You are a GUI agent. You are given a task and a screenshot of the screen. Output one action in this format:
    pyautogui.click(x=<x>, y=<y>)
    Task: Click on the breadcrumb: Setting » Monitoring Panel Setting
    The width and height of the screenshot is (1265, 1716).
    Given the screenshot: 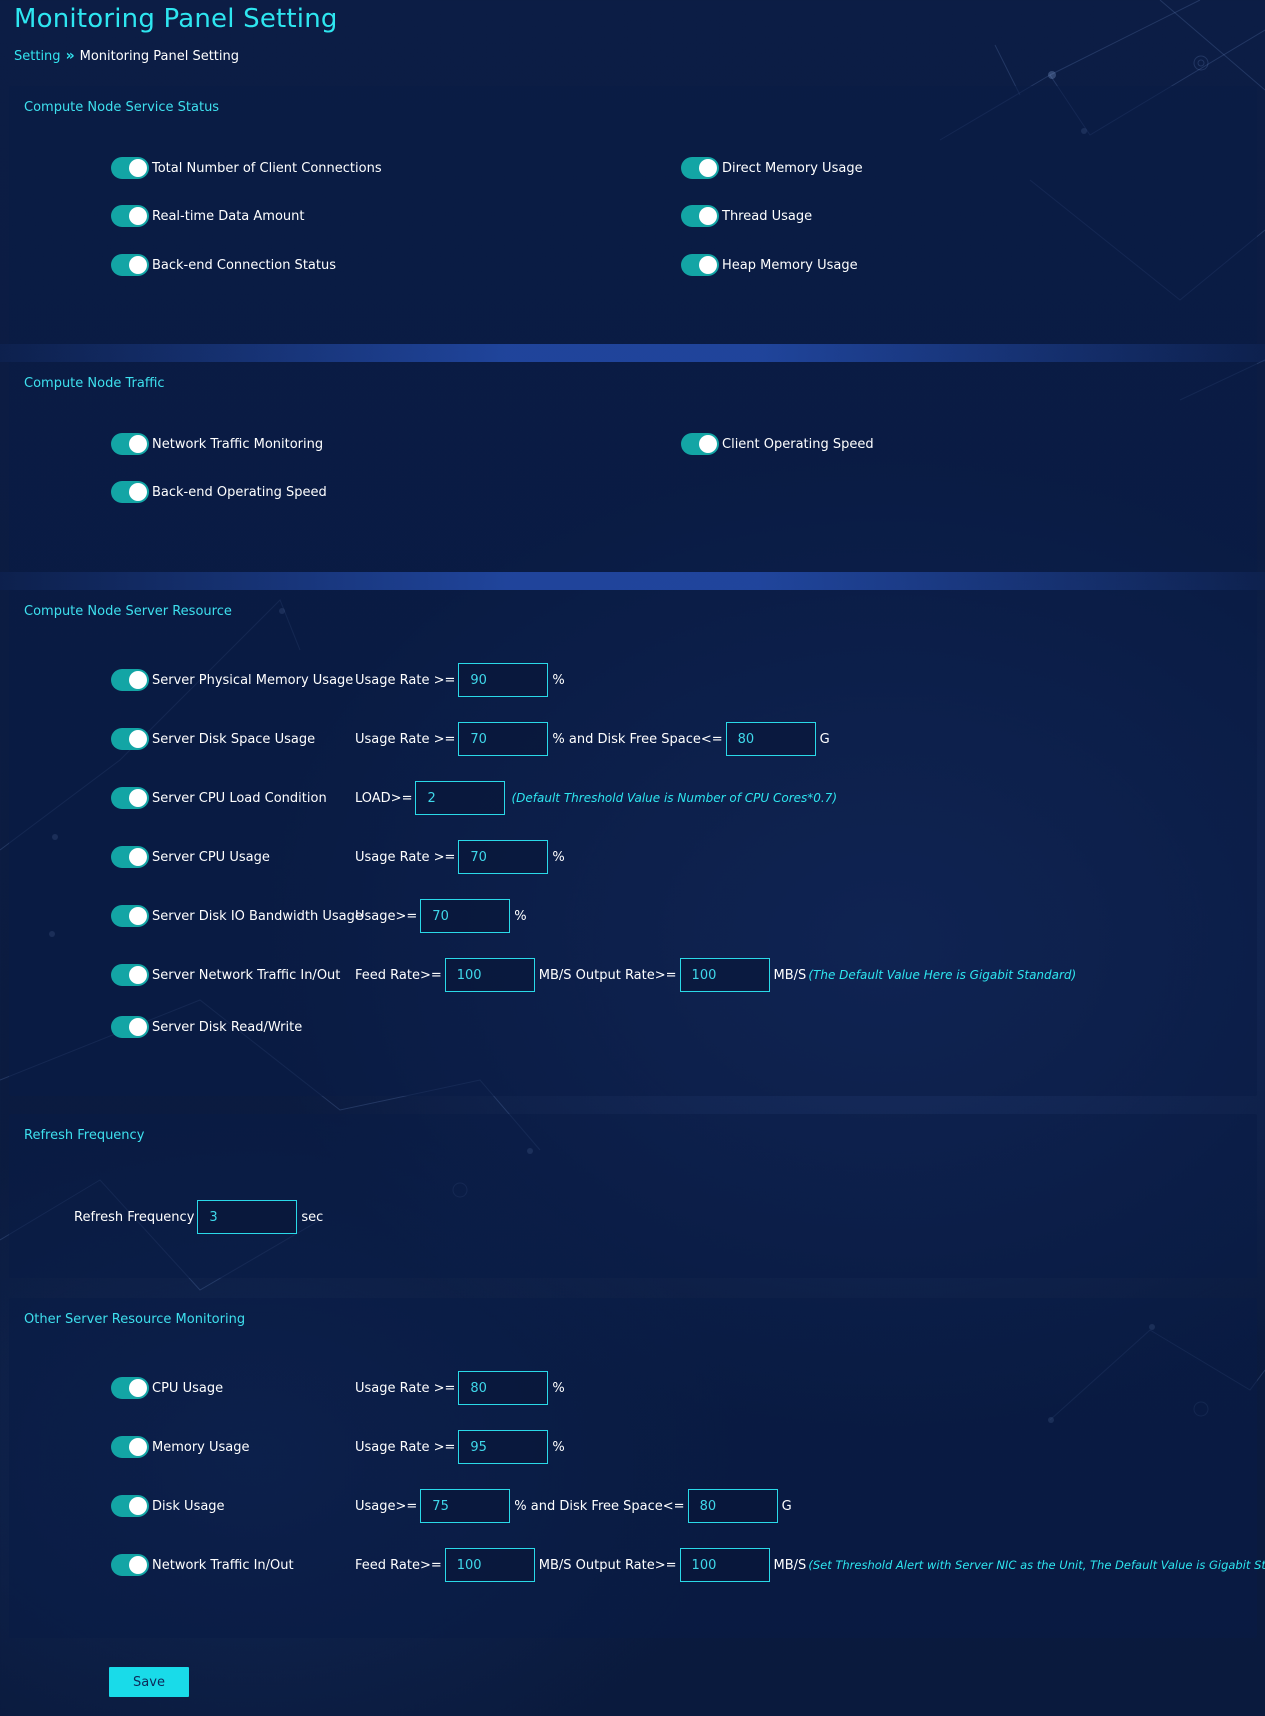 What is the action you would take?
    pyautogui.click(x=126, y=56)
    